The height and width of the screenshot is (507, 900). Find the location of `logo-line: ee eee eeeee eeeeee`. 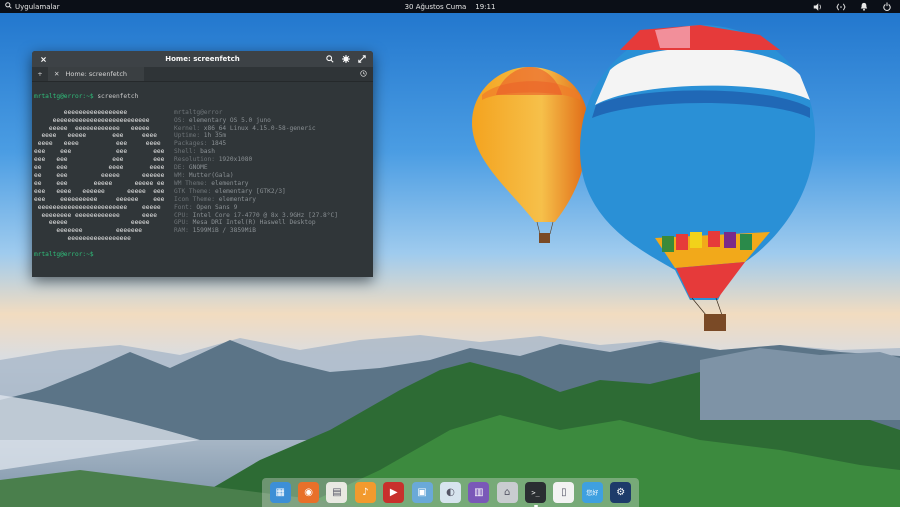

logo-line: ee eee eeeee eeeeee is located at coordinates (99, 175).